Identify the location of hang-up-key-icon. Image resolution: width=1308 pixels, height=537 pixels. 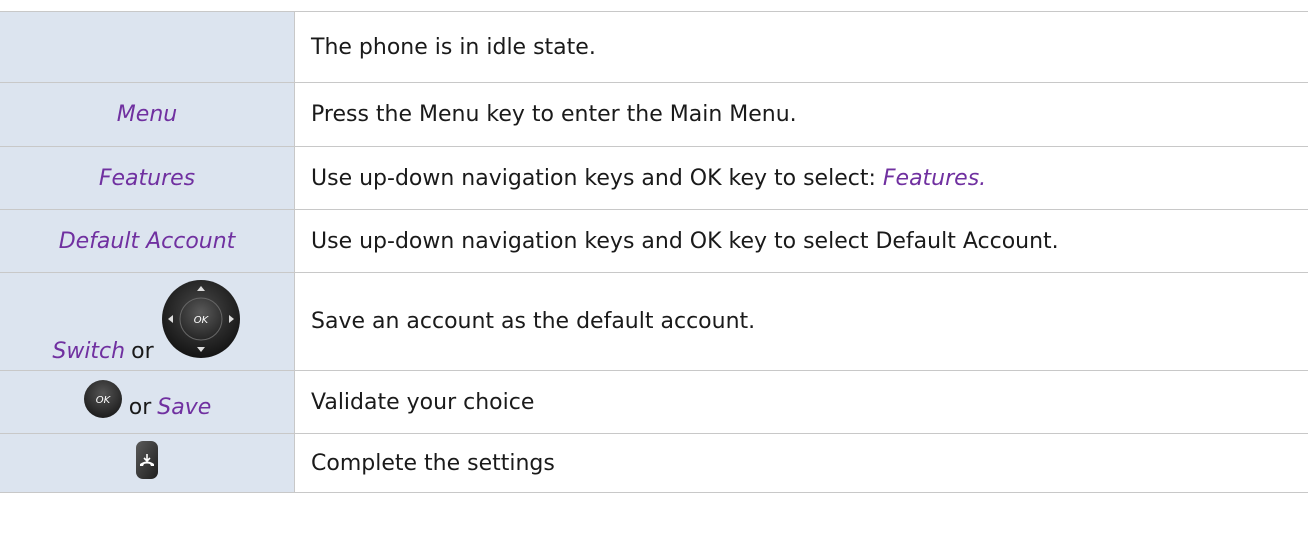
(147, 463).